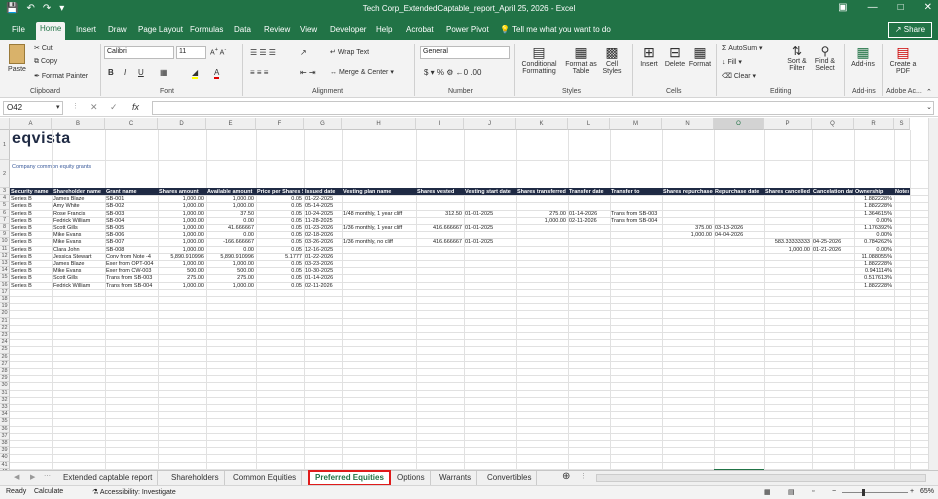 This screenshot has height=499, width=938. Describe the element at coordinates (131, 198) in the screenshot. I see `table-cell: SB-001` at that location.